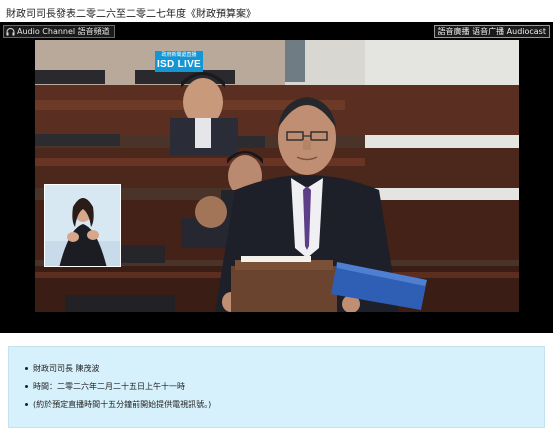 Image resolution: width=553 pixels, height=435 pixels. Describe the element at coordinates (491, 31) in the screenshot. I see `audiocast-button: 語音廣播 语音广播 Audiocast` at that location.